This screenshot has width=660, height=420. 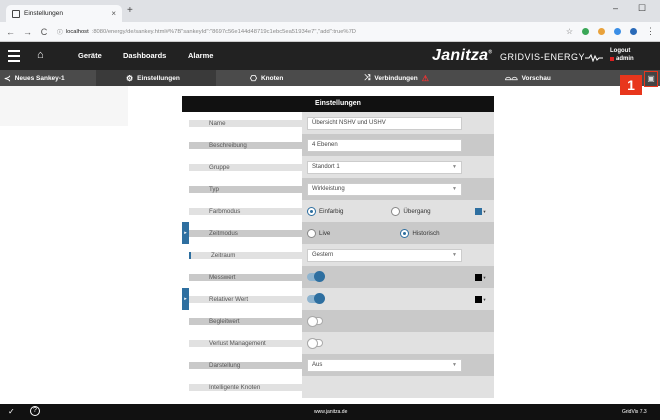 I want to click on new-sankey-tab: ≺ Neues Sankey-1, so click(x=34, y=78).